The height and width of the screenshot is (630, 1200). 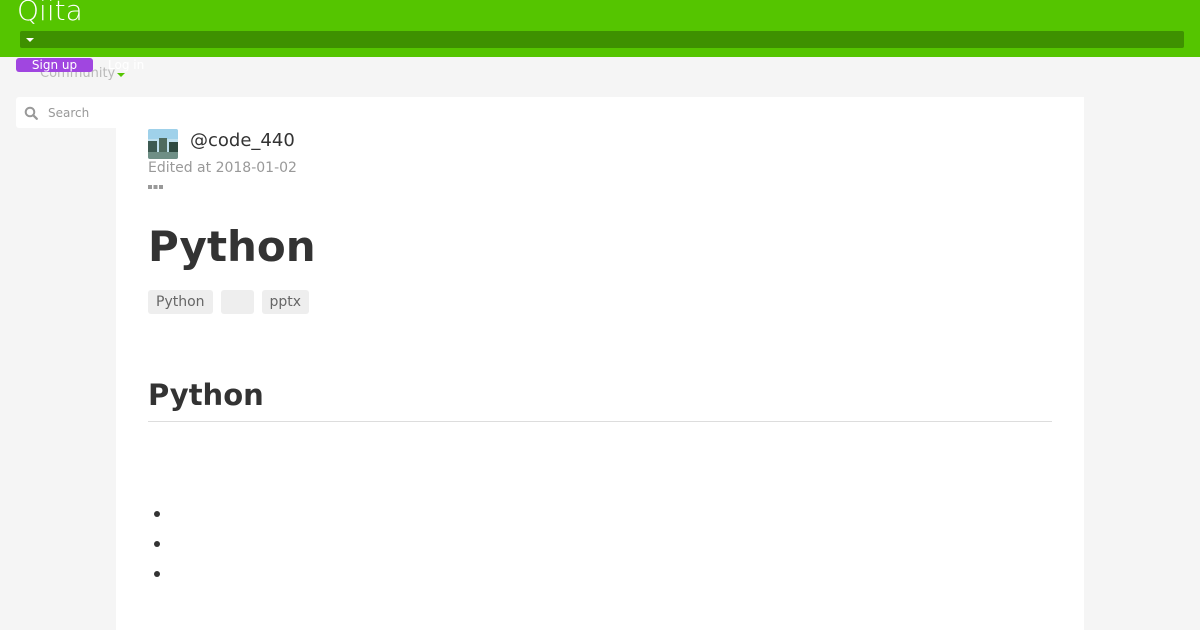 What do you see at coordinates (180, 302) in the screenshot?
I see `tag: Python` at bounding box center [180, 302].